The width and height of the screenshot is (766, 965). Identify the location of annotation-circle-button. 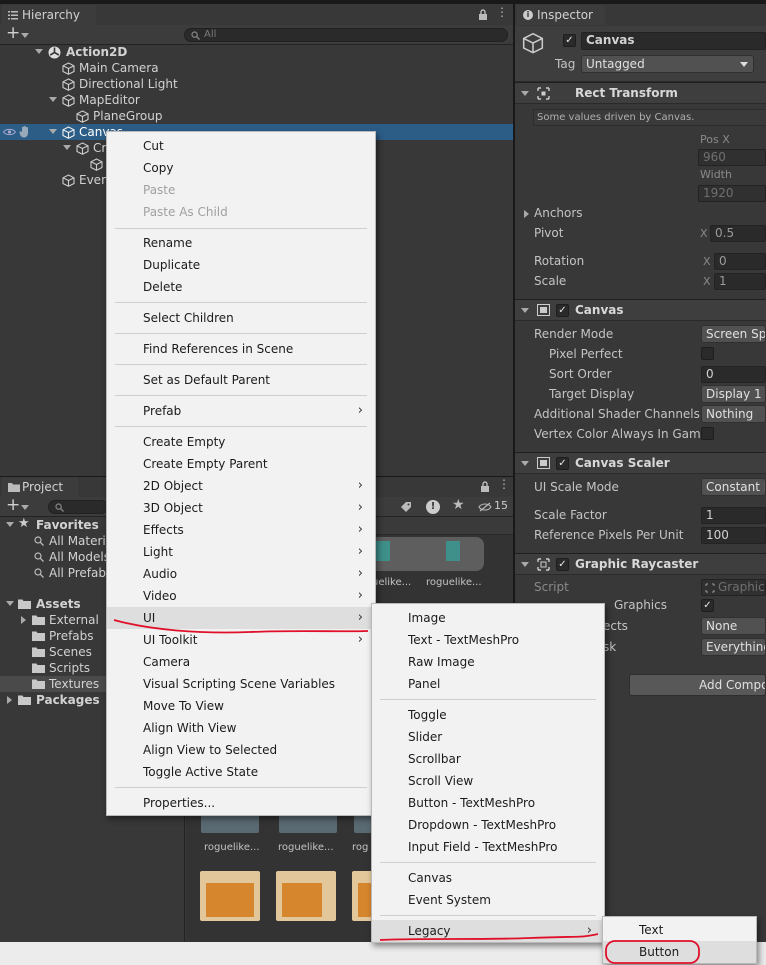
(652, 952).